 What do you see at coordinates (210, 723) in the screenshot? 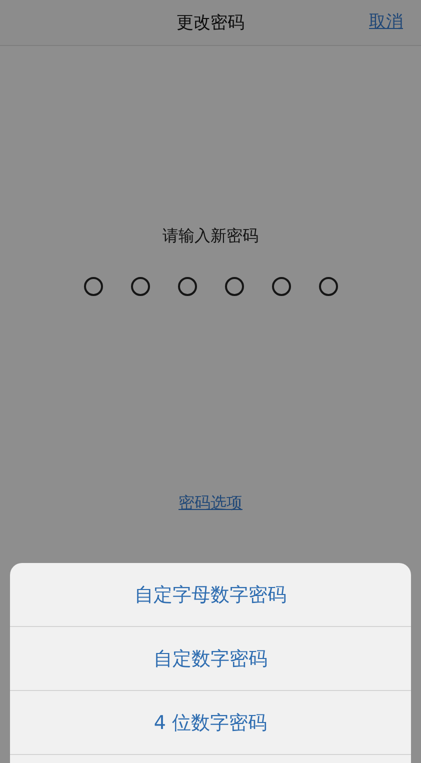
I see `sheet-option: 4 位数字密码` at bounding box center [210, 723].